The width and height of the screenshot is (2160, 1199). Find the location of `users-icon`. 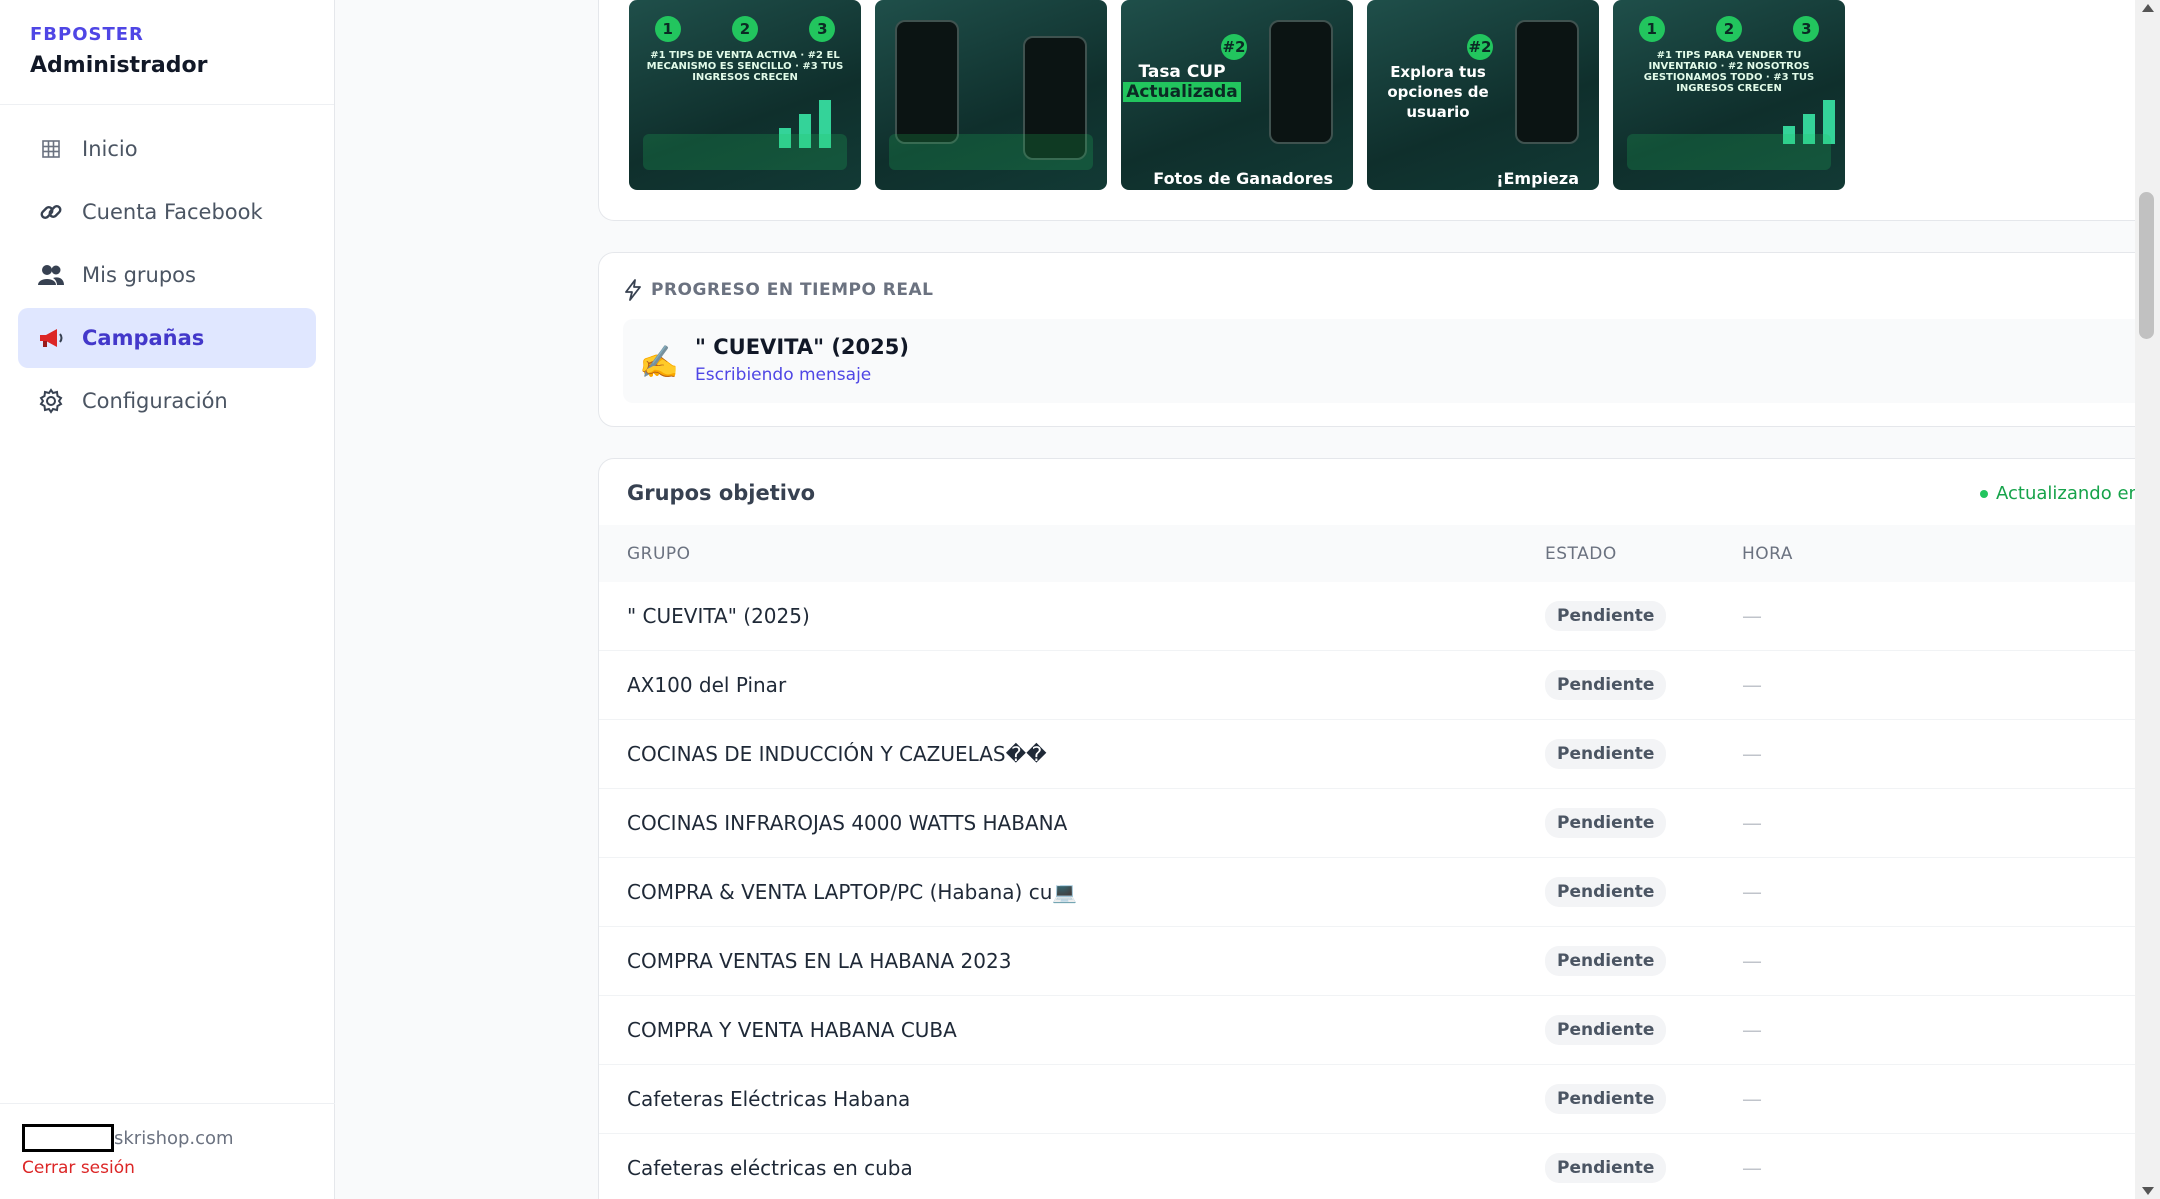

users-icon is located at coordinates (51, 275).